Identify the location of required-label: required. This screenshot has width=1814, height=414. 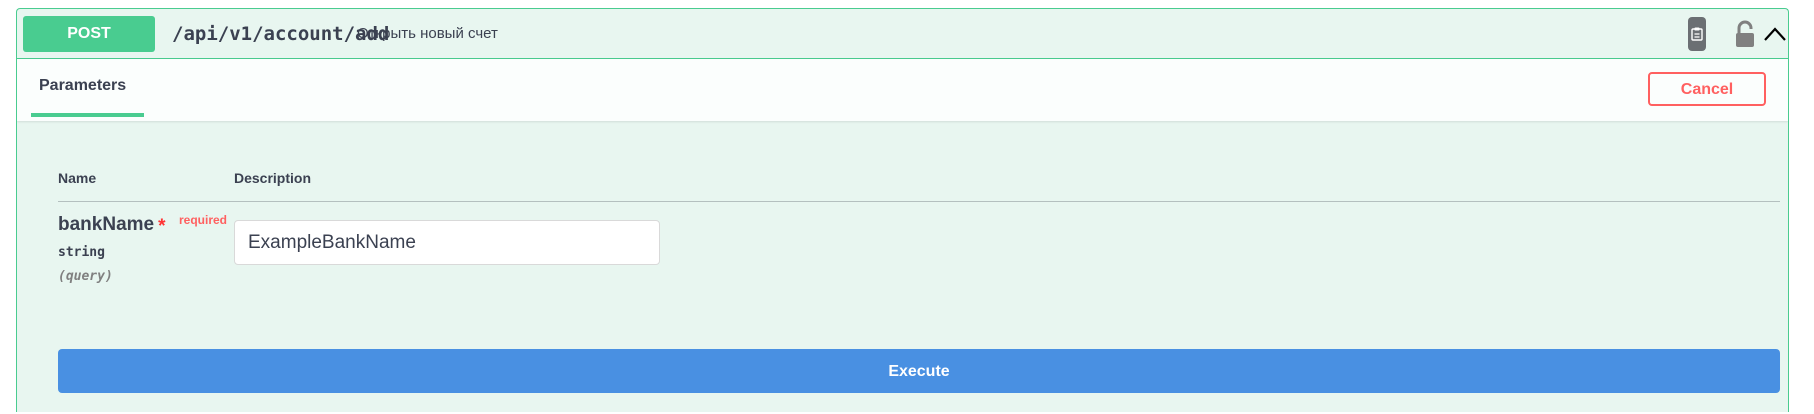
(203, 220).